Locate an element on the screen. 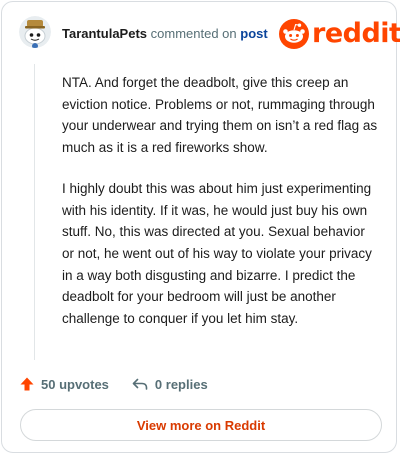  upvote-button: 50 upvotes is located at coordinates (64, 384).